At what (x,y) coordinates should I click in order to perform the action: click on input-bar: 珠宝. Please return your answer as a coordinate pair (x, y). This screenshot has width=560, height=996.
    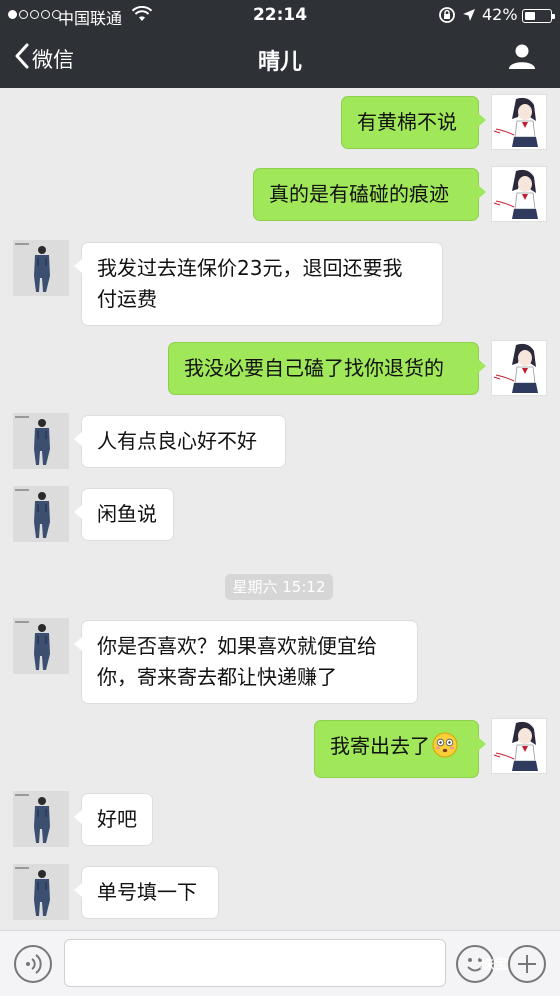
    Looking at the image, I should click on (280, 963).